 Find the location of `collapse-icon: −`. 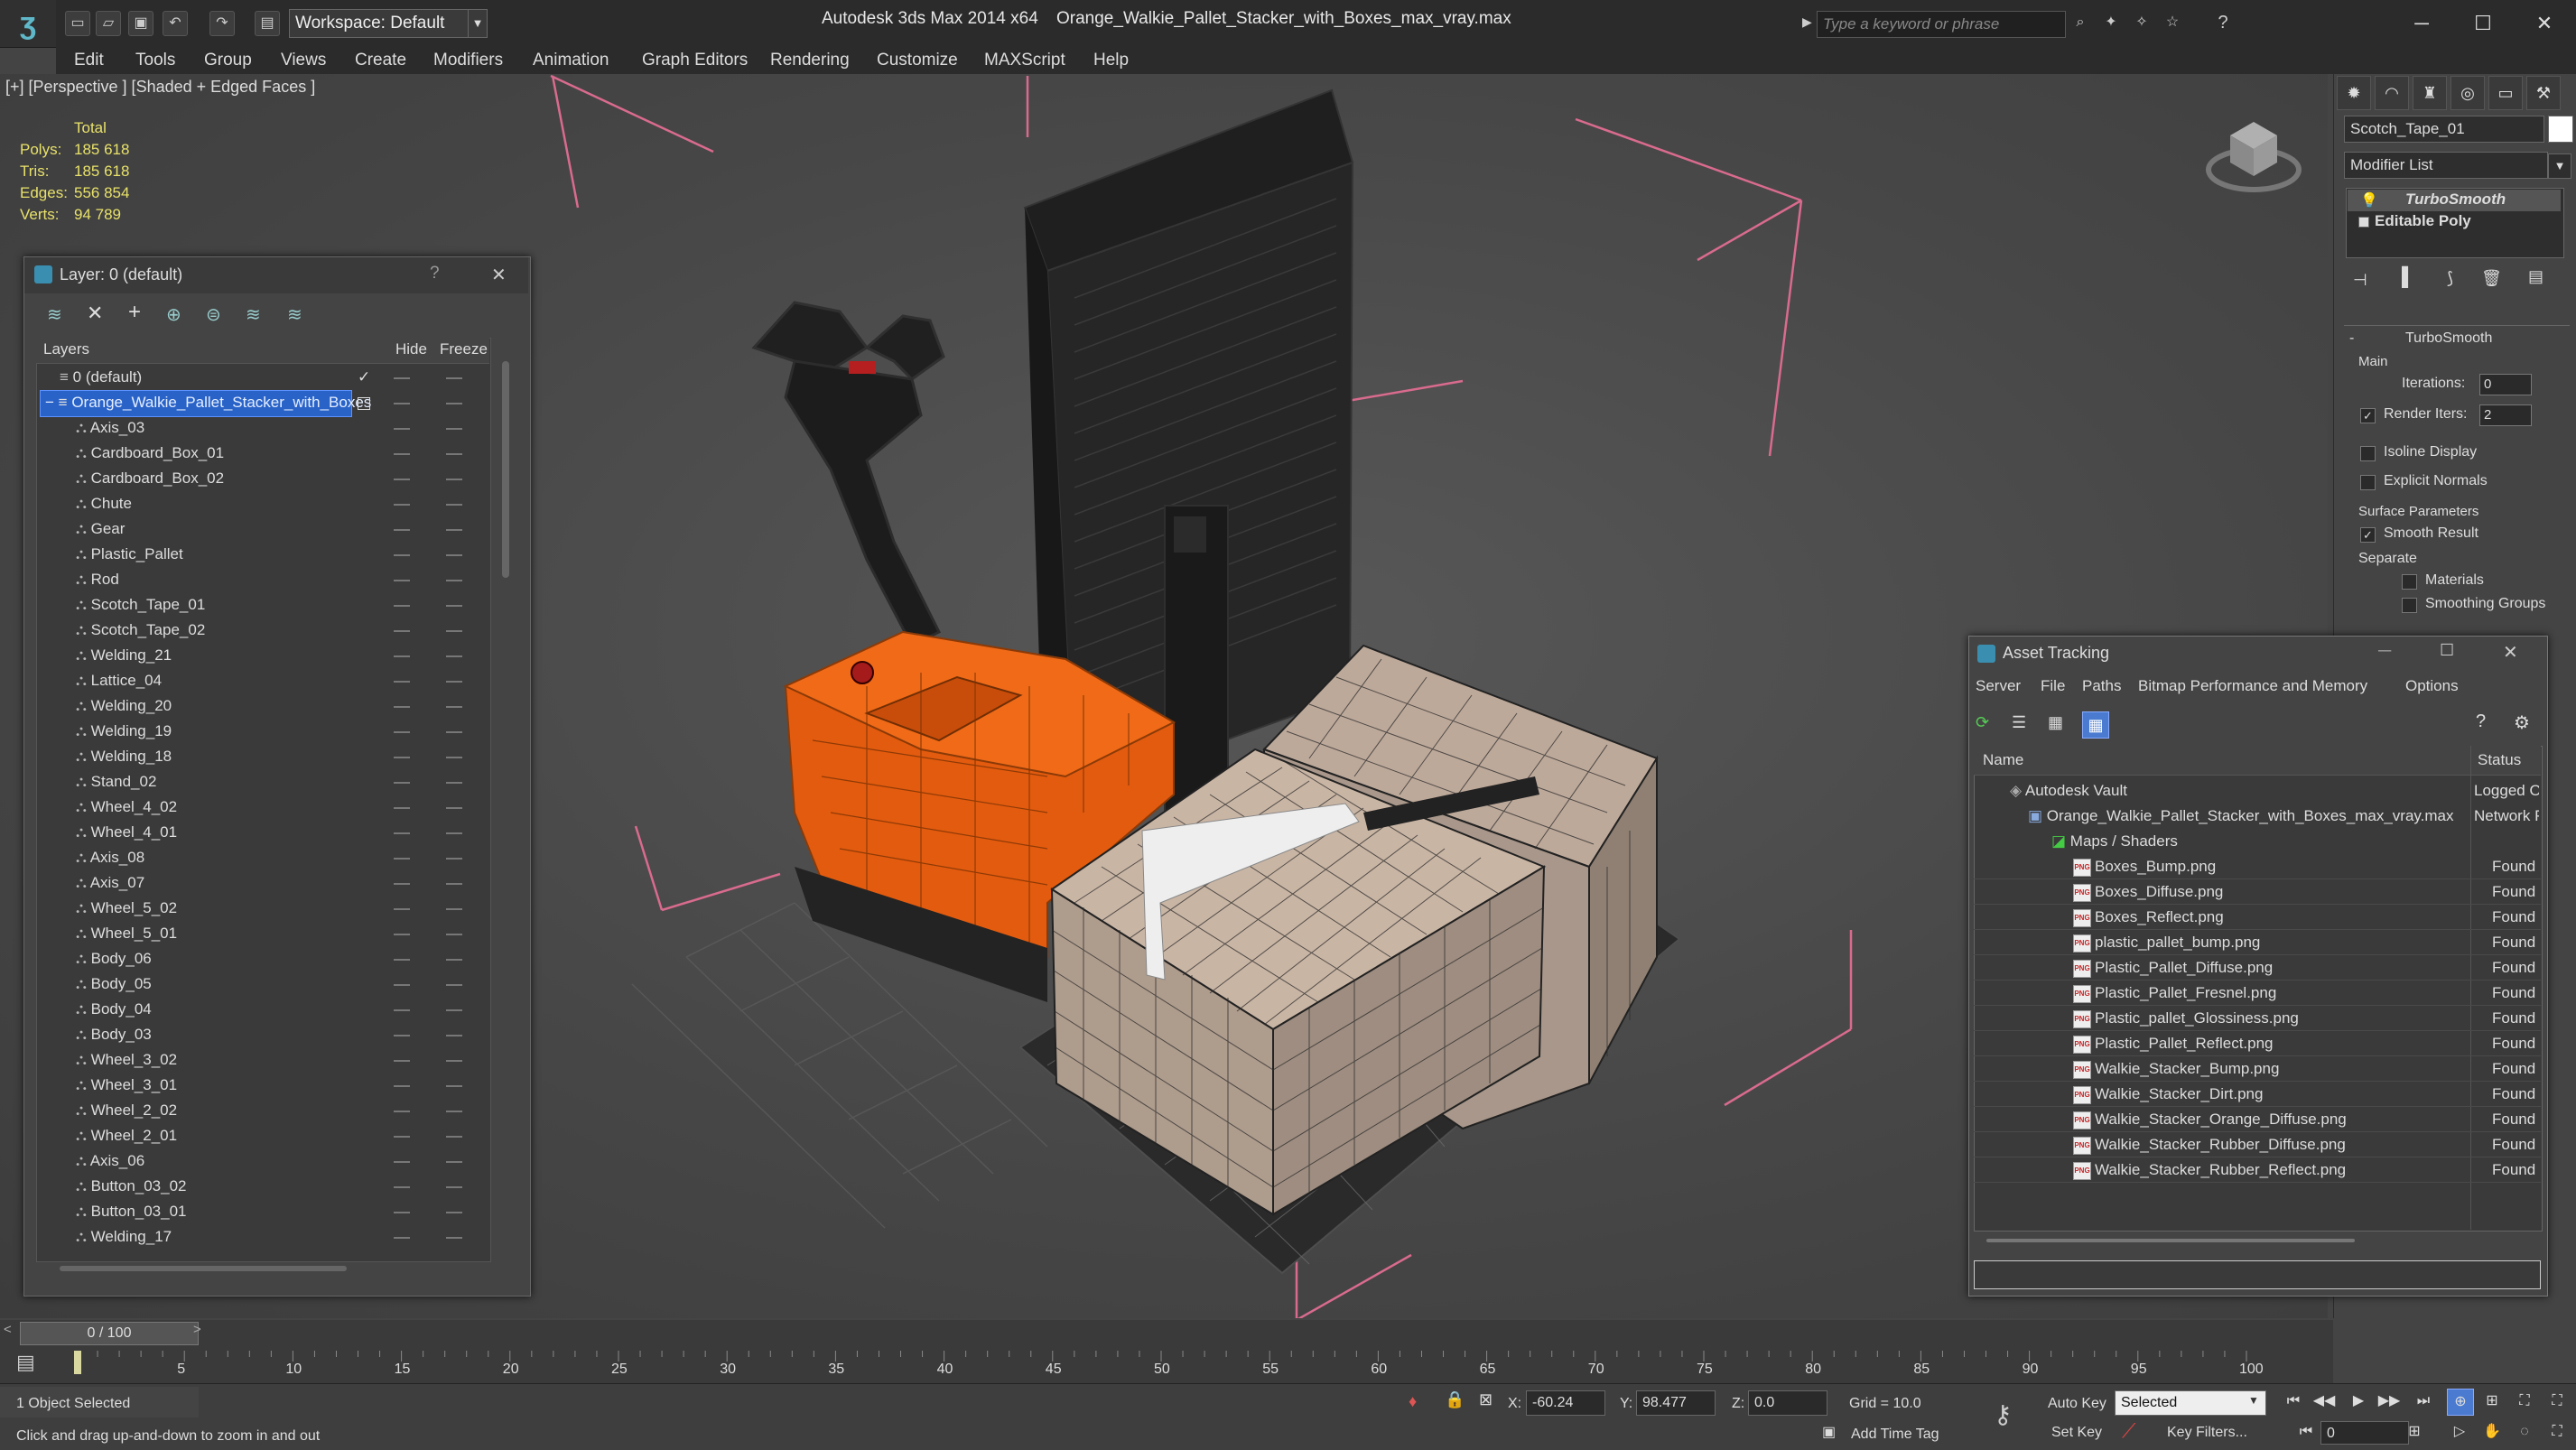

collapse-icon: − is located at coordinates (49, 402).